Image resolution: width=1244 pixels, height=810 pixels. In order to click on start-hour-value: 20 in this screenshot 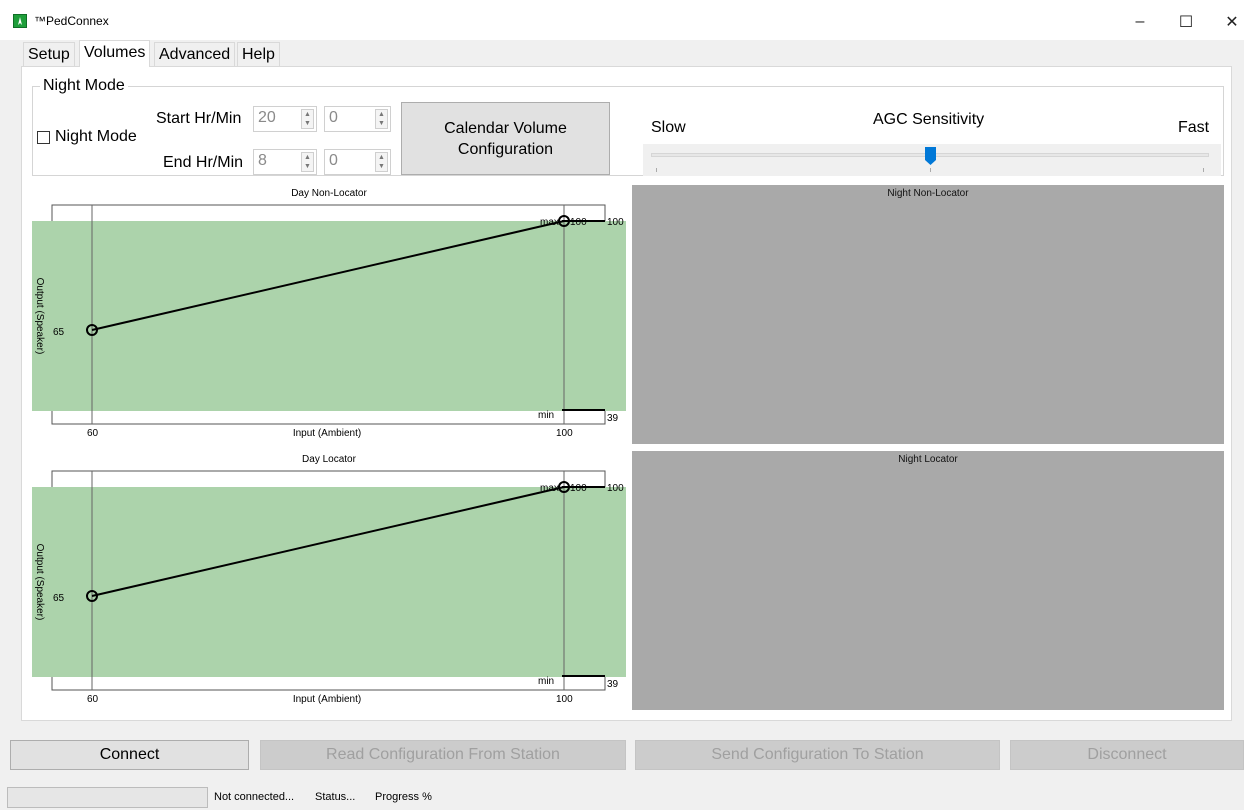, I will do `click(267, 117)`.